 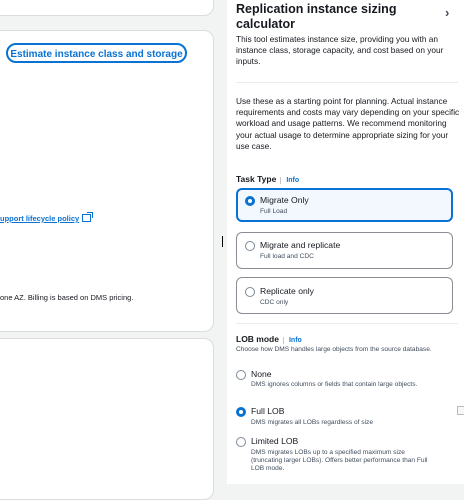 What do you see at coordinates (316, 16) in the screenshot?
I see `panel-title: Replication instance sizing calculator` at bounding box center [316, 16].